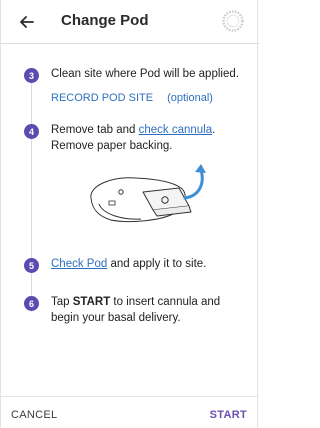  What do you see at coordinates (31, 131) in the screenshot?
I see `step-number-badge: 4` at bounding box center [31, 131].